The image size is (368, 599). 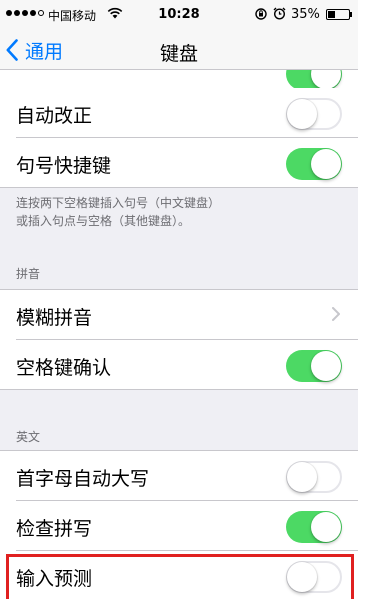 I want to click on period-shortcut-label: 句号快捷键, so click(x=64, y=166).